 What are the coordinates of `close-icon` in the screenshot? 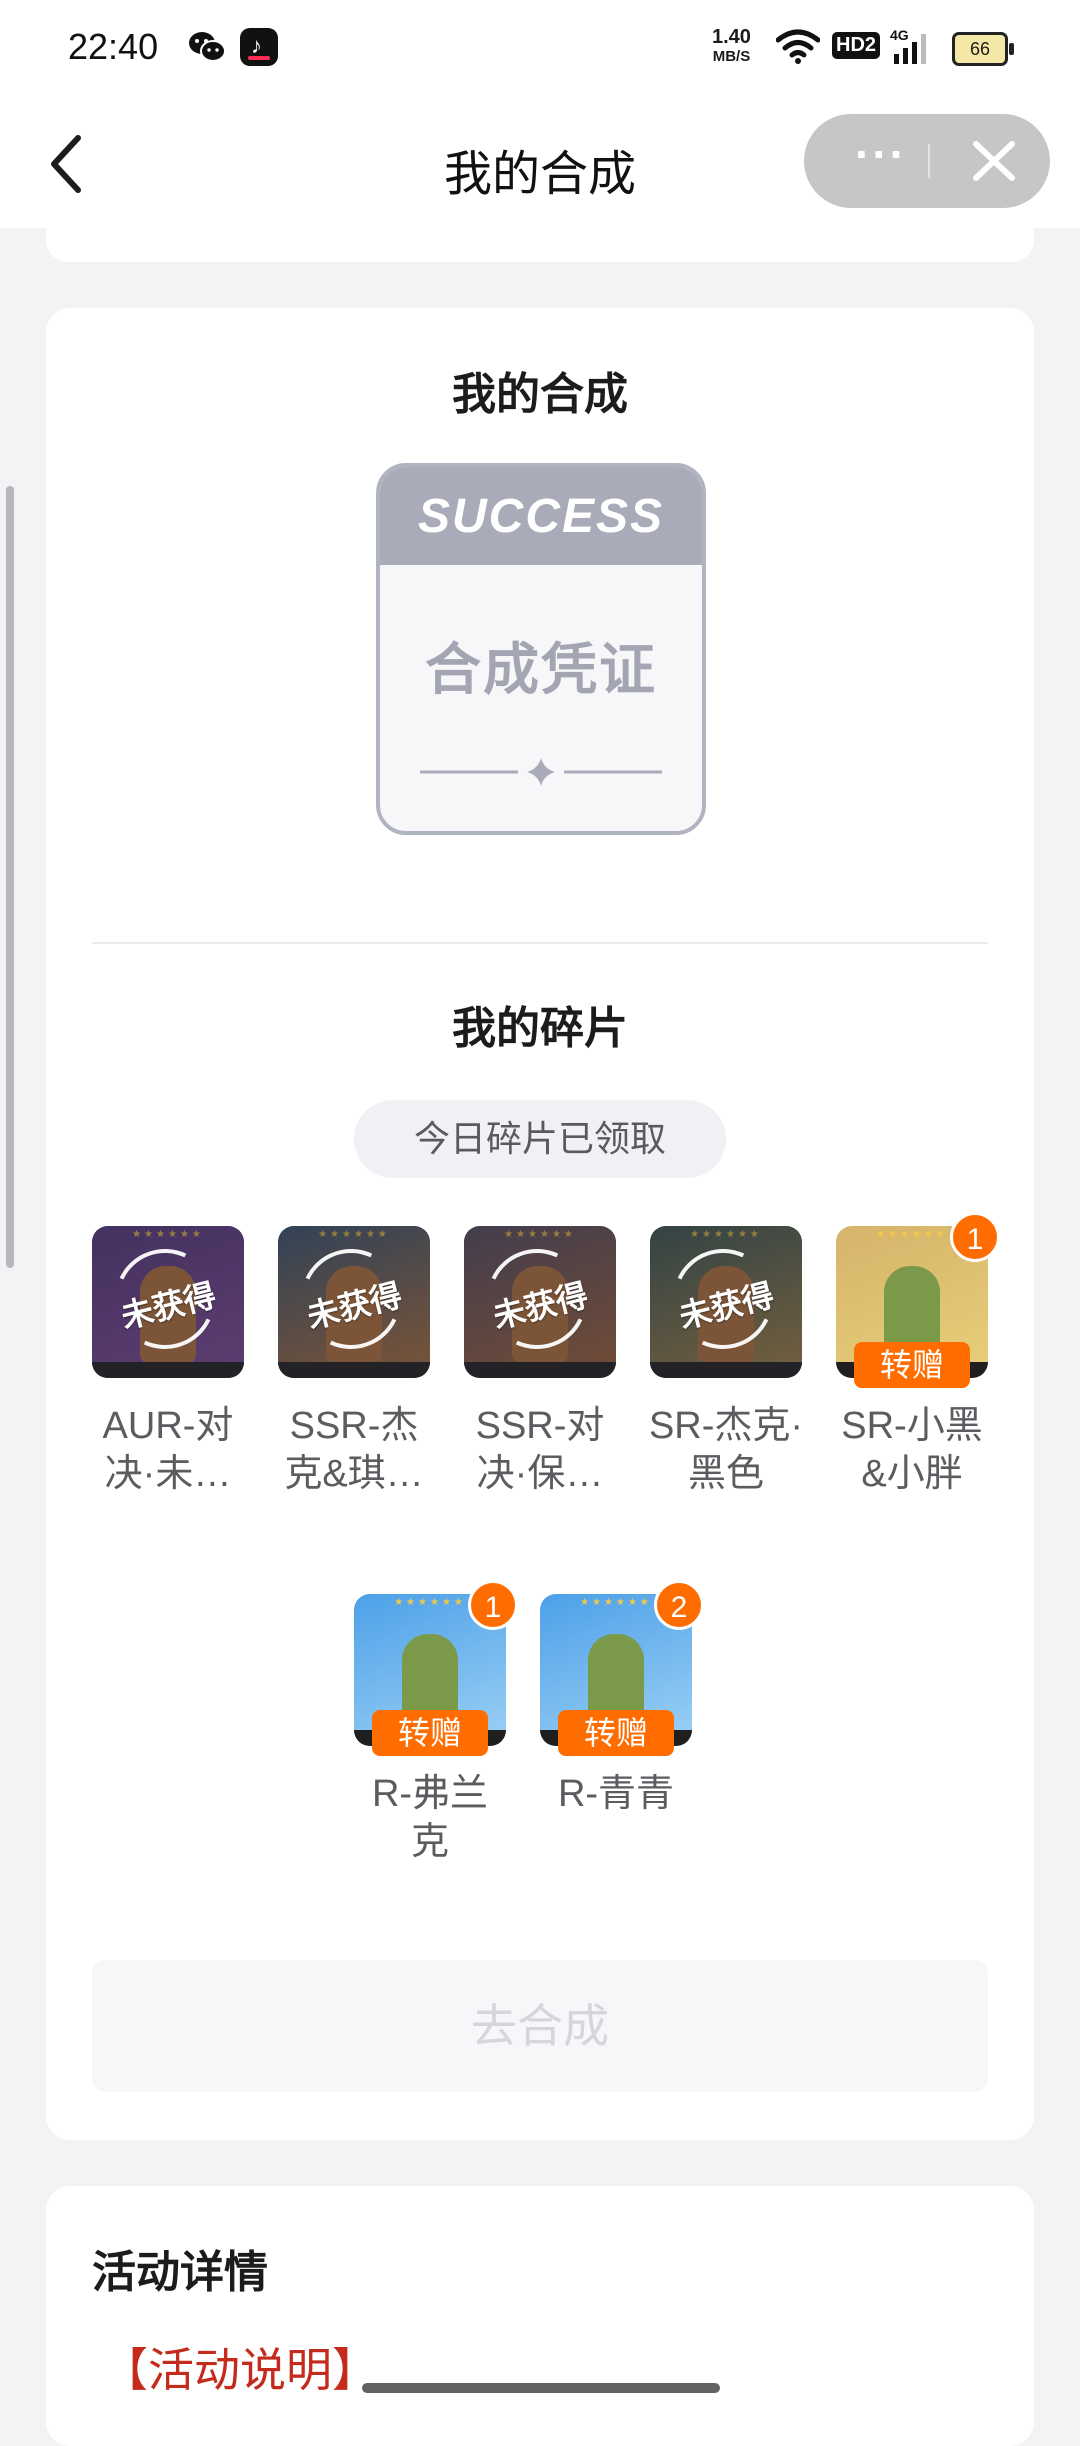 It's located at (994, 161).